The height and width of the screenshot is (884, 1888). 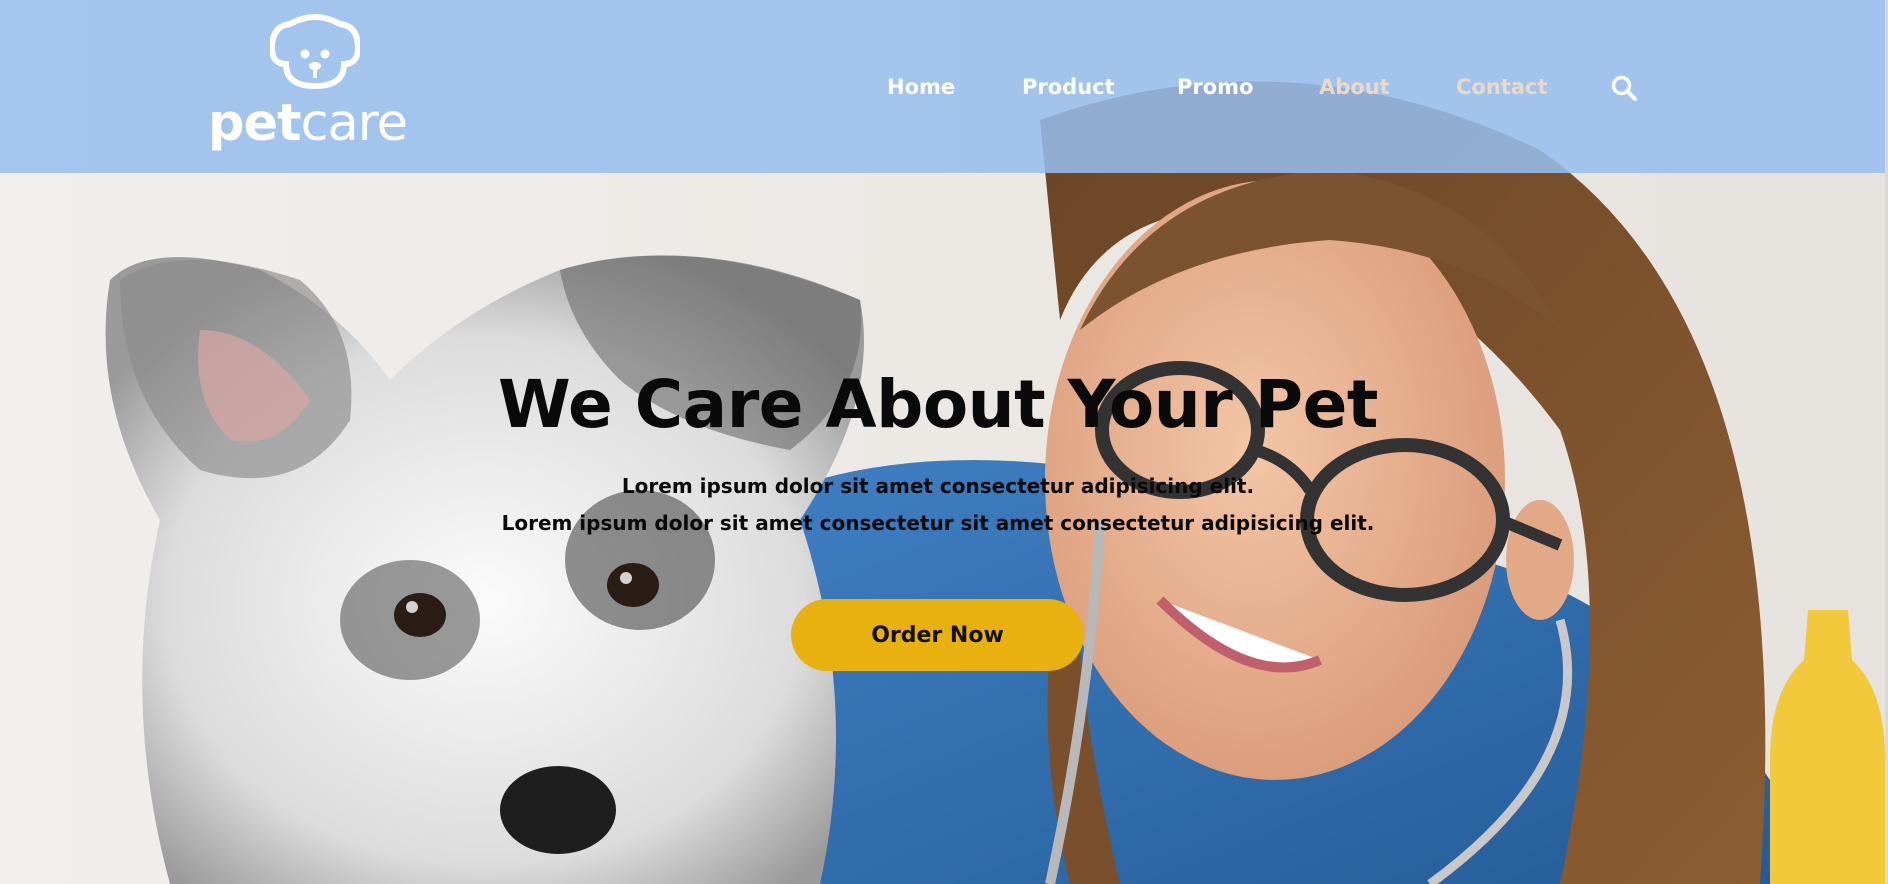 I want to click on nav-item-promo: Promo, so click(x=1215, y=87).